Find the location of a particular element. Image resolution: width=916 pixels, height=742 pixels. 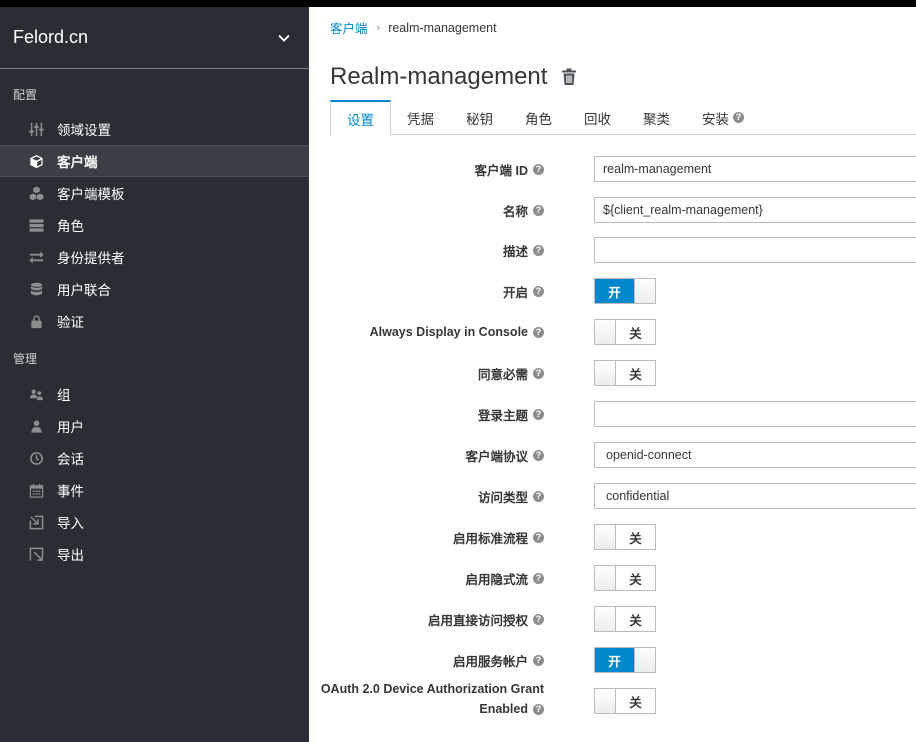

calendar-icon is located at coordinates (36, 490).